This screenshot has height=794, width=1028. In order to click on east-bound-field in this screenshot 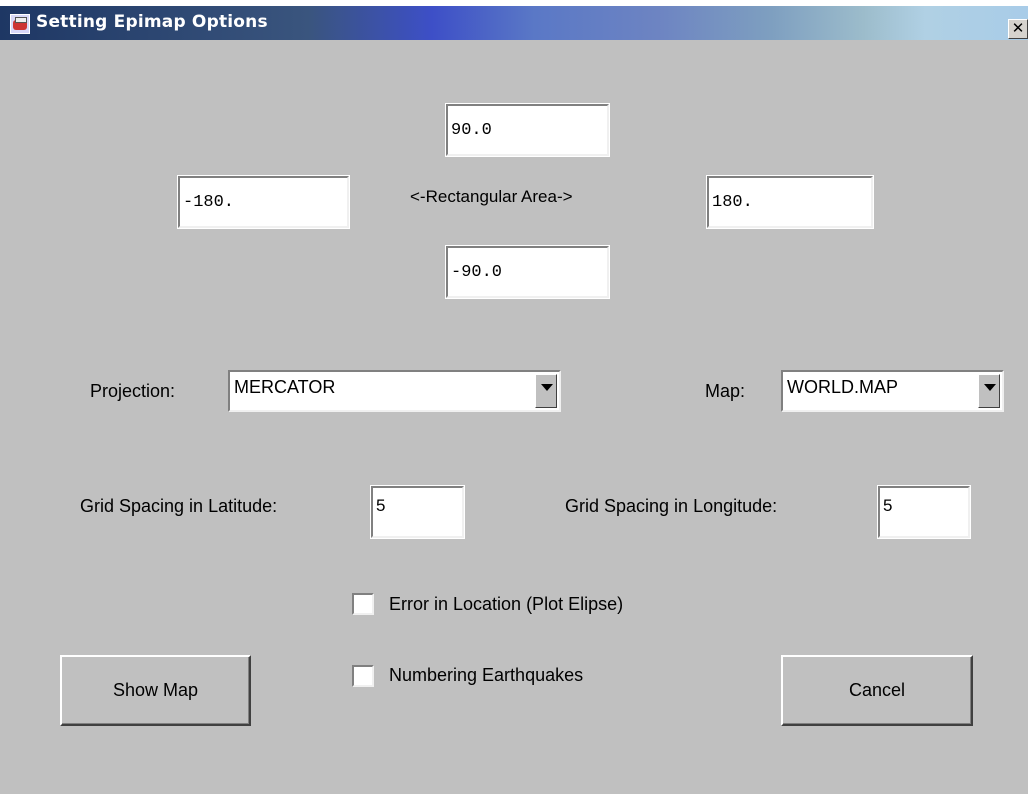, I will do `click(790, 202)`.